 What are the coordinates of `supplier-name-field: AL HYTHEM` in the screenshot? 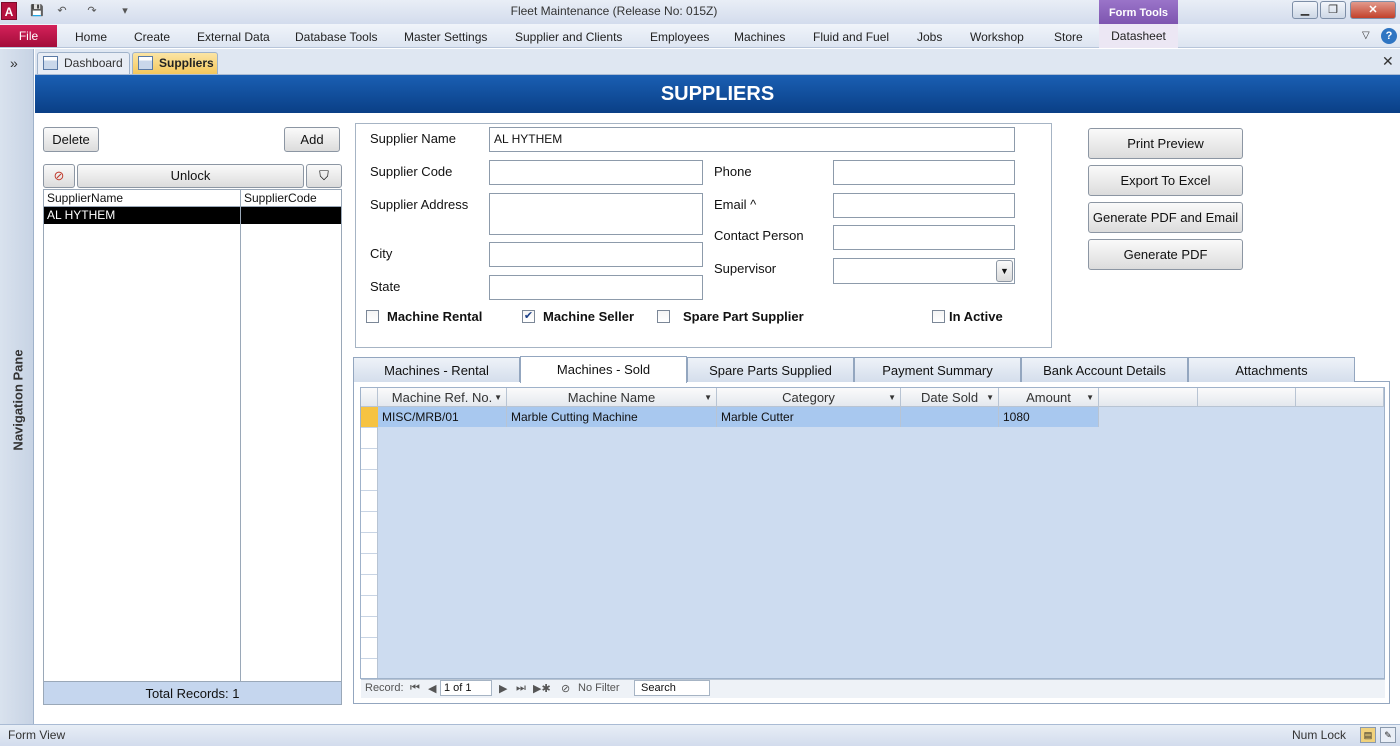 It's located at (752, 139).